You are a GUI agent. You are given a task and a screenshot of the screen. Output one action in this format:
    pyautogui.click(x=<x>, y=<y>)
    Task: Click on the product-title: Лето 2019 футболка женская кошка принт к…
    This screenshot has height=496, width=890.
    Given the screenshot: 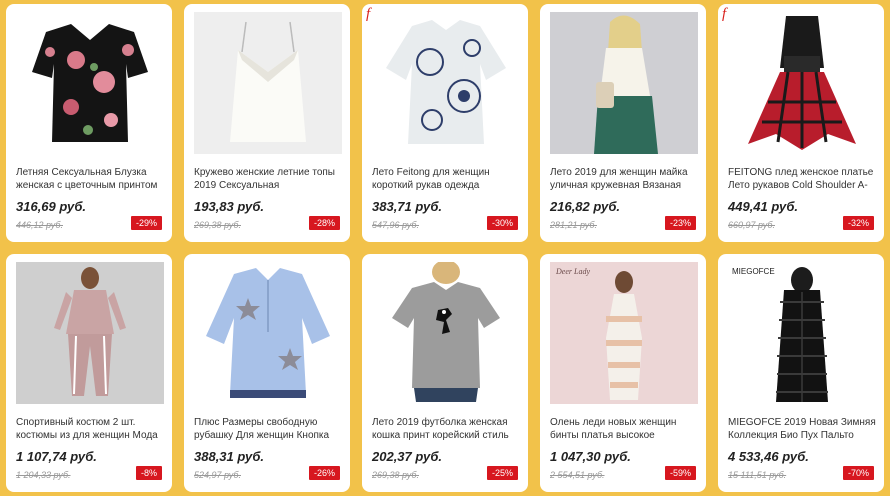 What is the action you would take?
    pyautogui.click(x=447, y=429)
    